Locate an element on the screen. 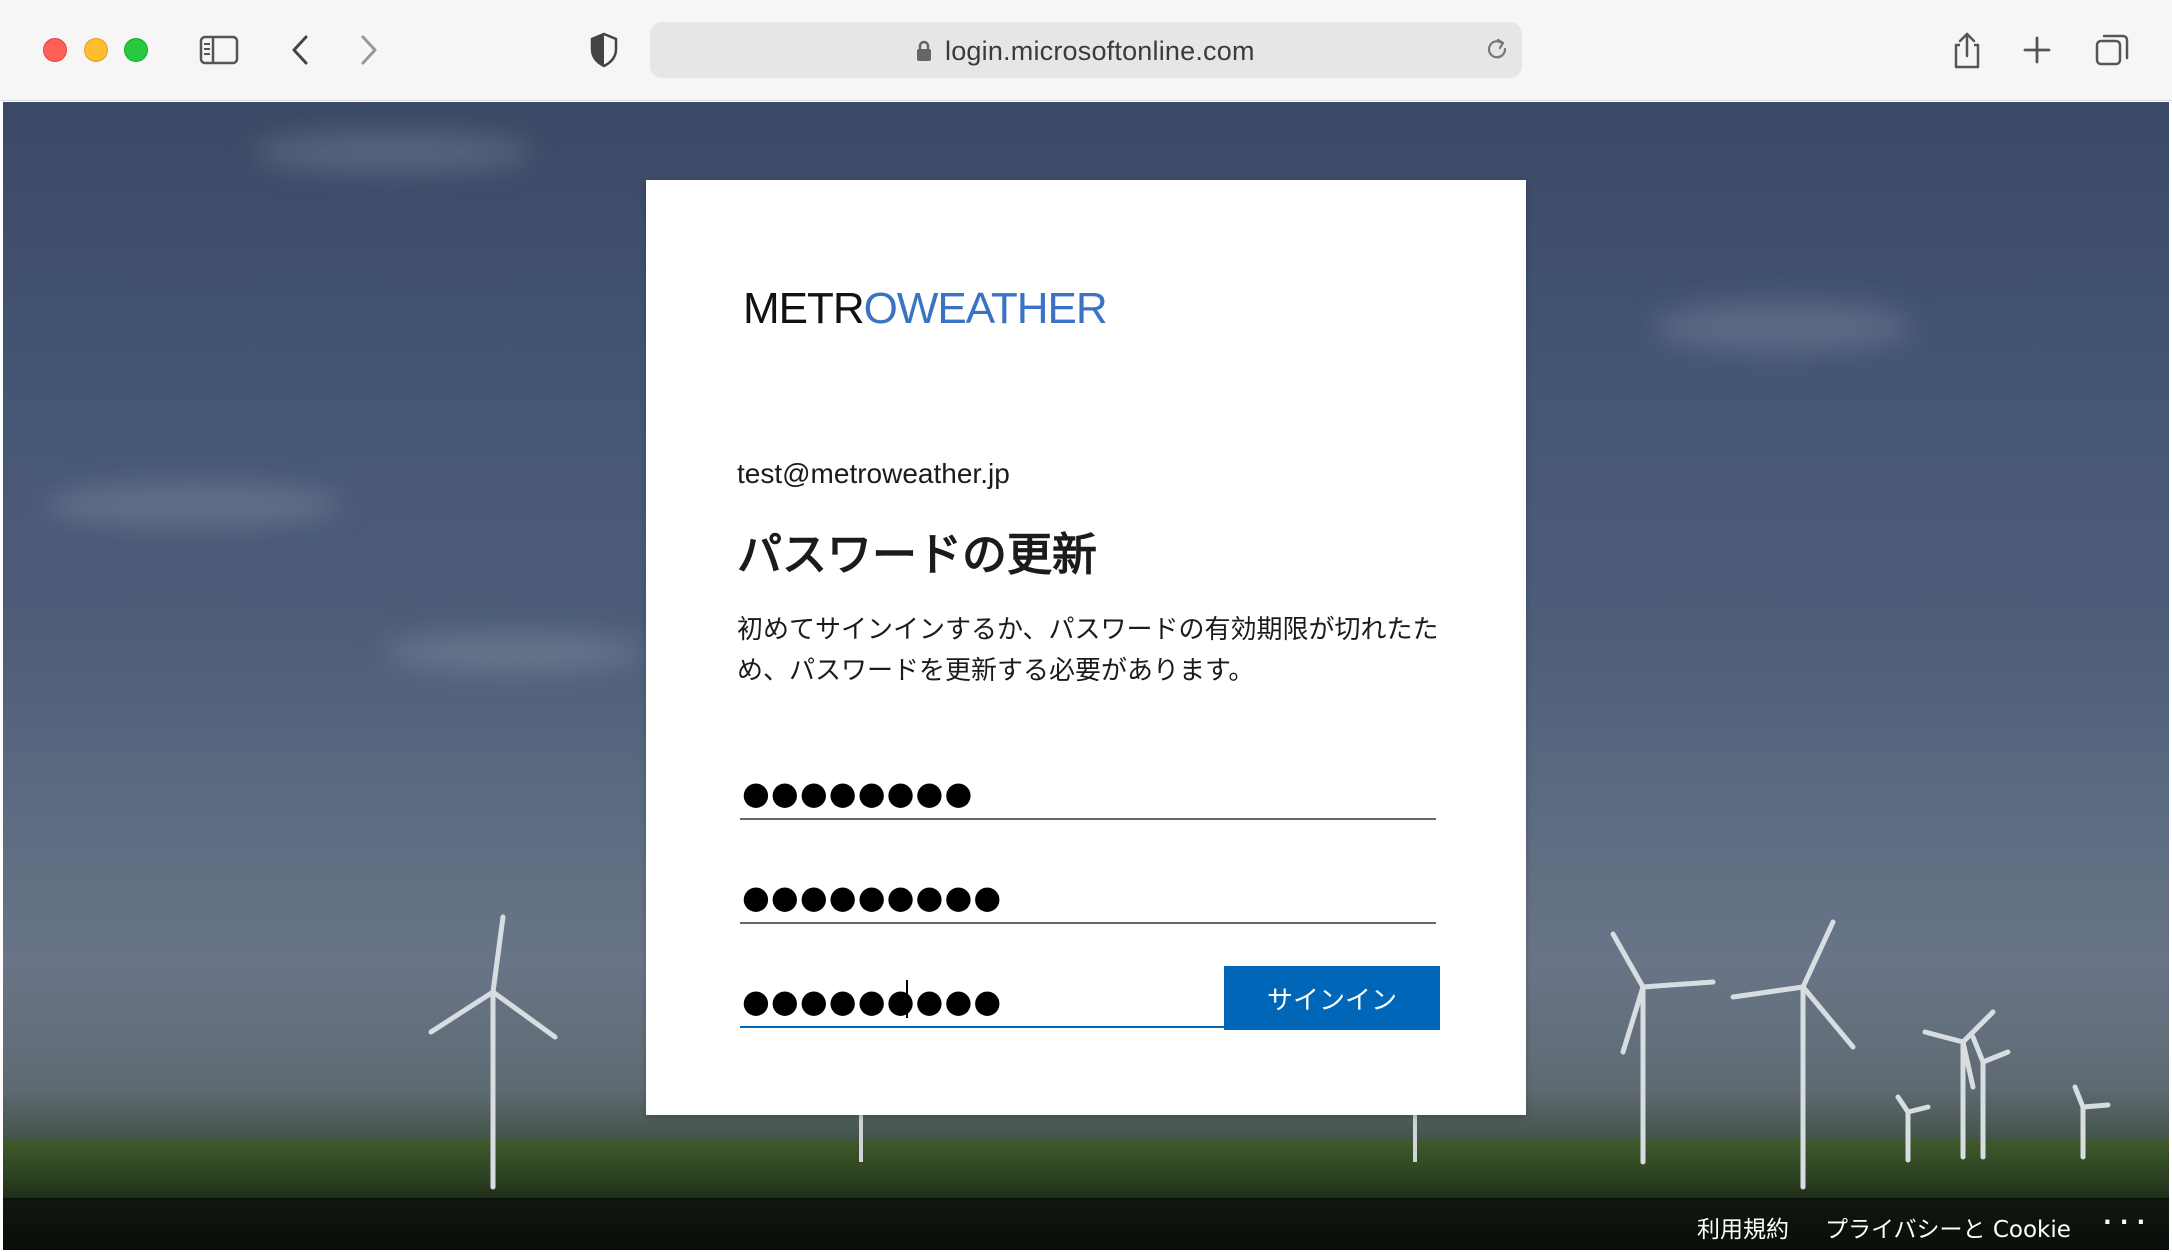 The height and width of the screenshot is (1252, 2172). address-bar: login.microsoftonline.com is located at coordinates (1086, 50).